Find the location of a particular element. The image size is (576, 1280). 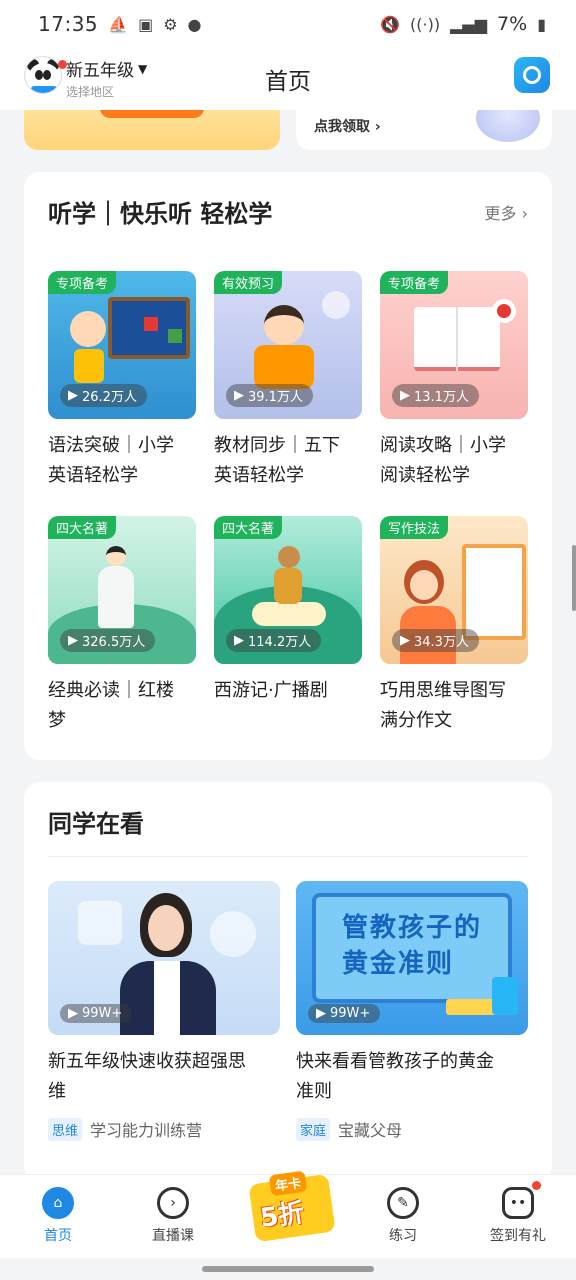

tile-title-line: 满分作文 is located at coordinates (416, 720).